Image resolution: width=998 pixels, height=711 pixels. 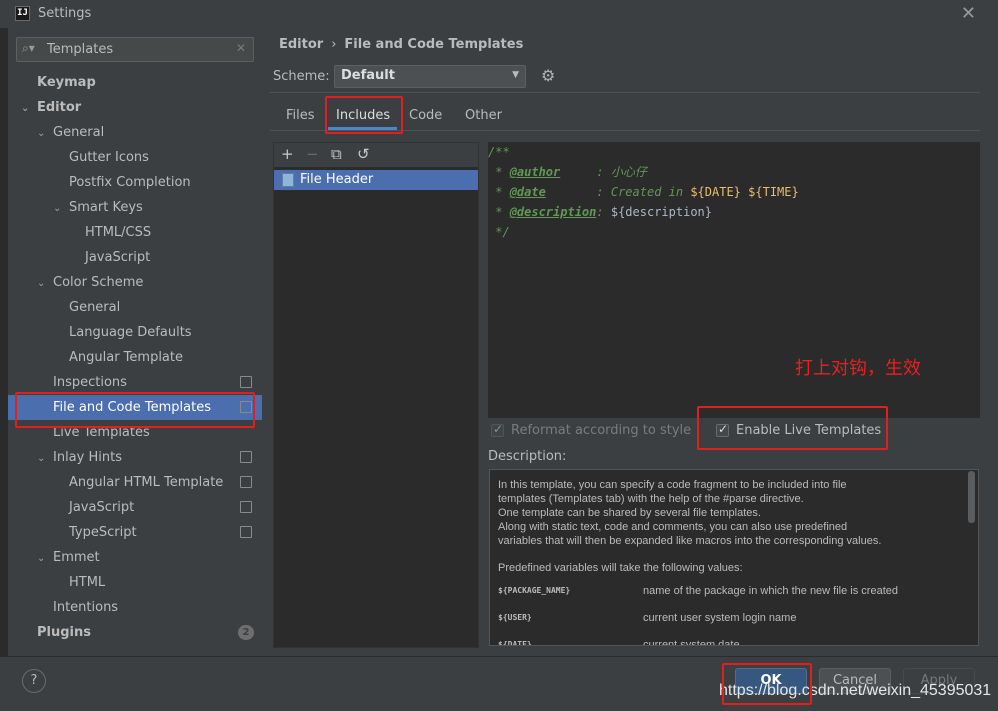 I want to click on tab-other: Other, so click(x=483, y=115).